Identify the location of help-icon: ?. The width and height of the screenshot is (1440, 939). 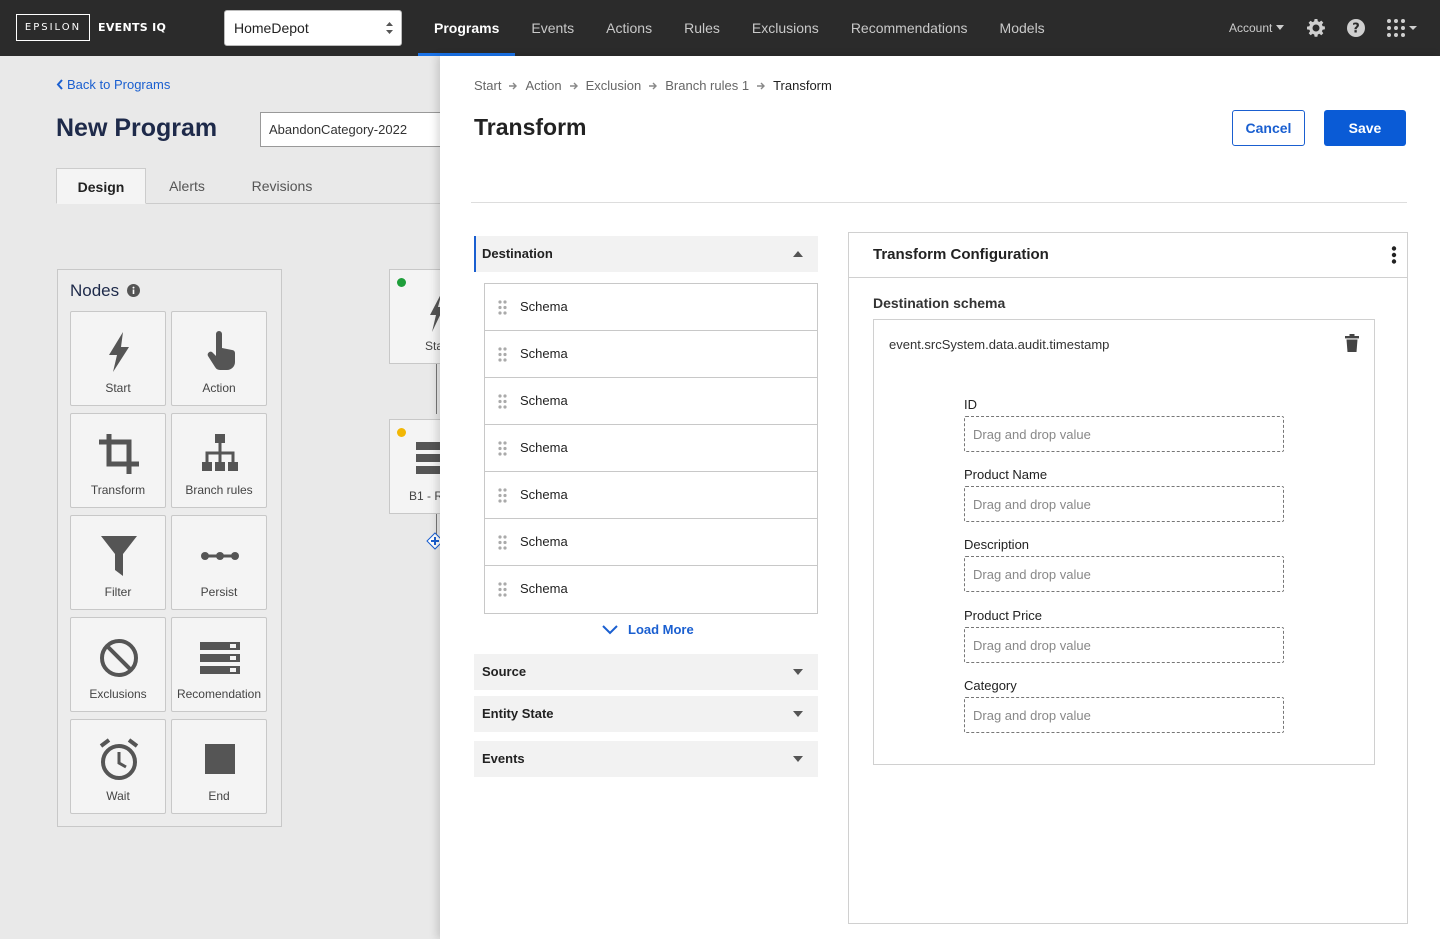
(1356, 28).